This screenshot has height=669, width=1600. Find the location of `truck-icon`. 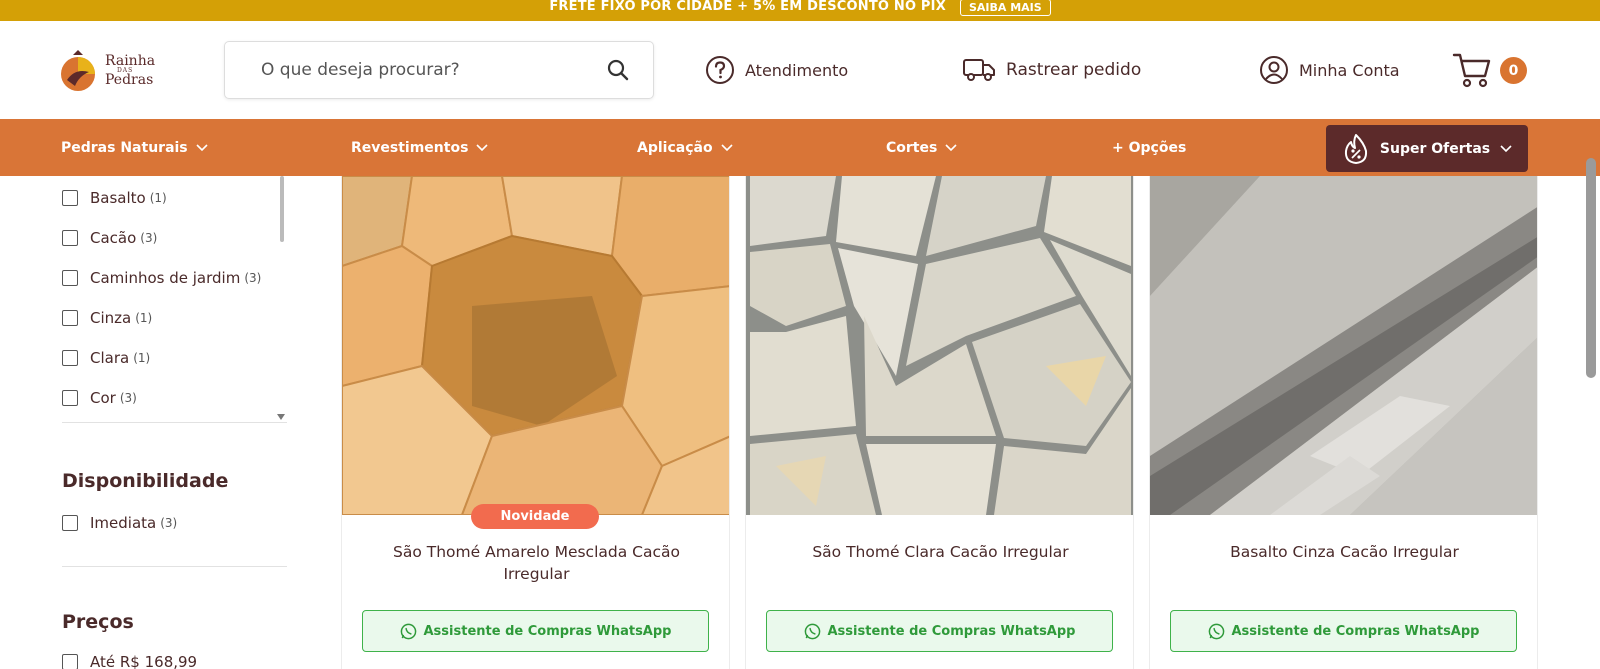

truck-icon is located at coordinates (979, 70).